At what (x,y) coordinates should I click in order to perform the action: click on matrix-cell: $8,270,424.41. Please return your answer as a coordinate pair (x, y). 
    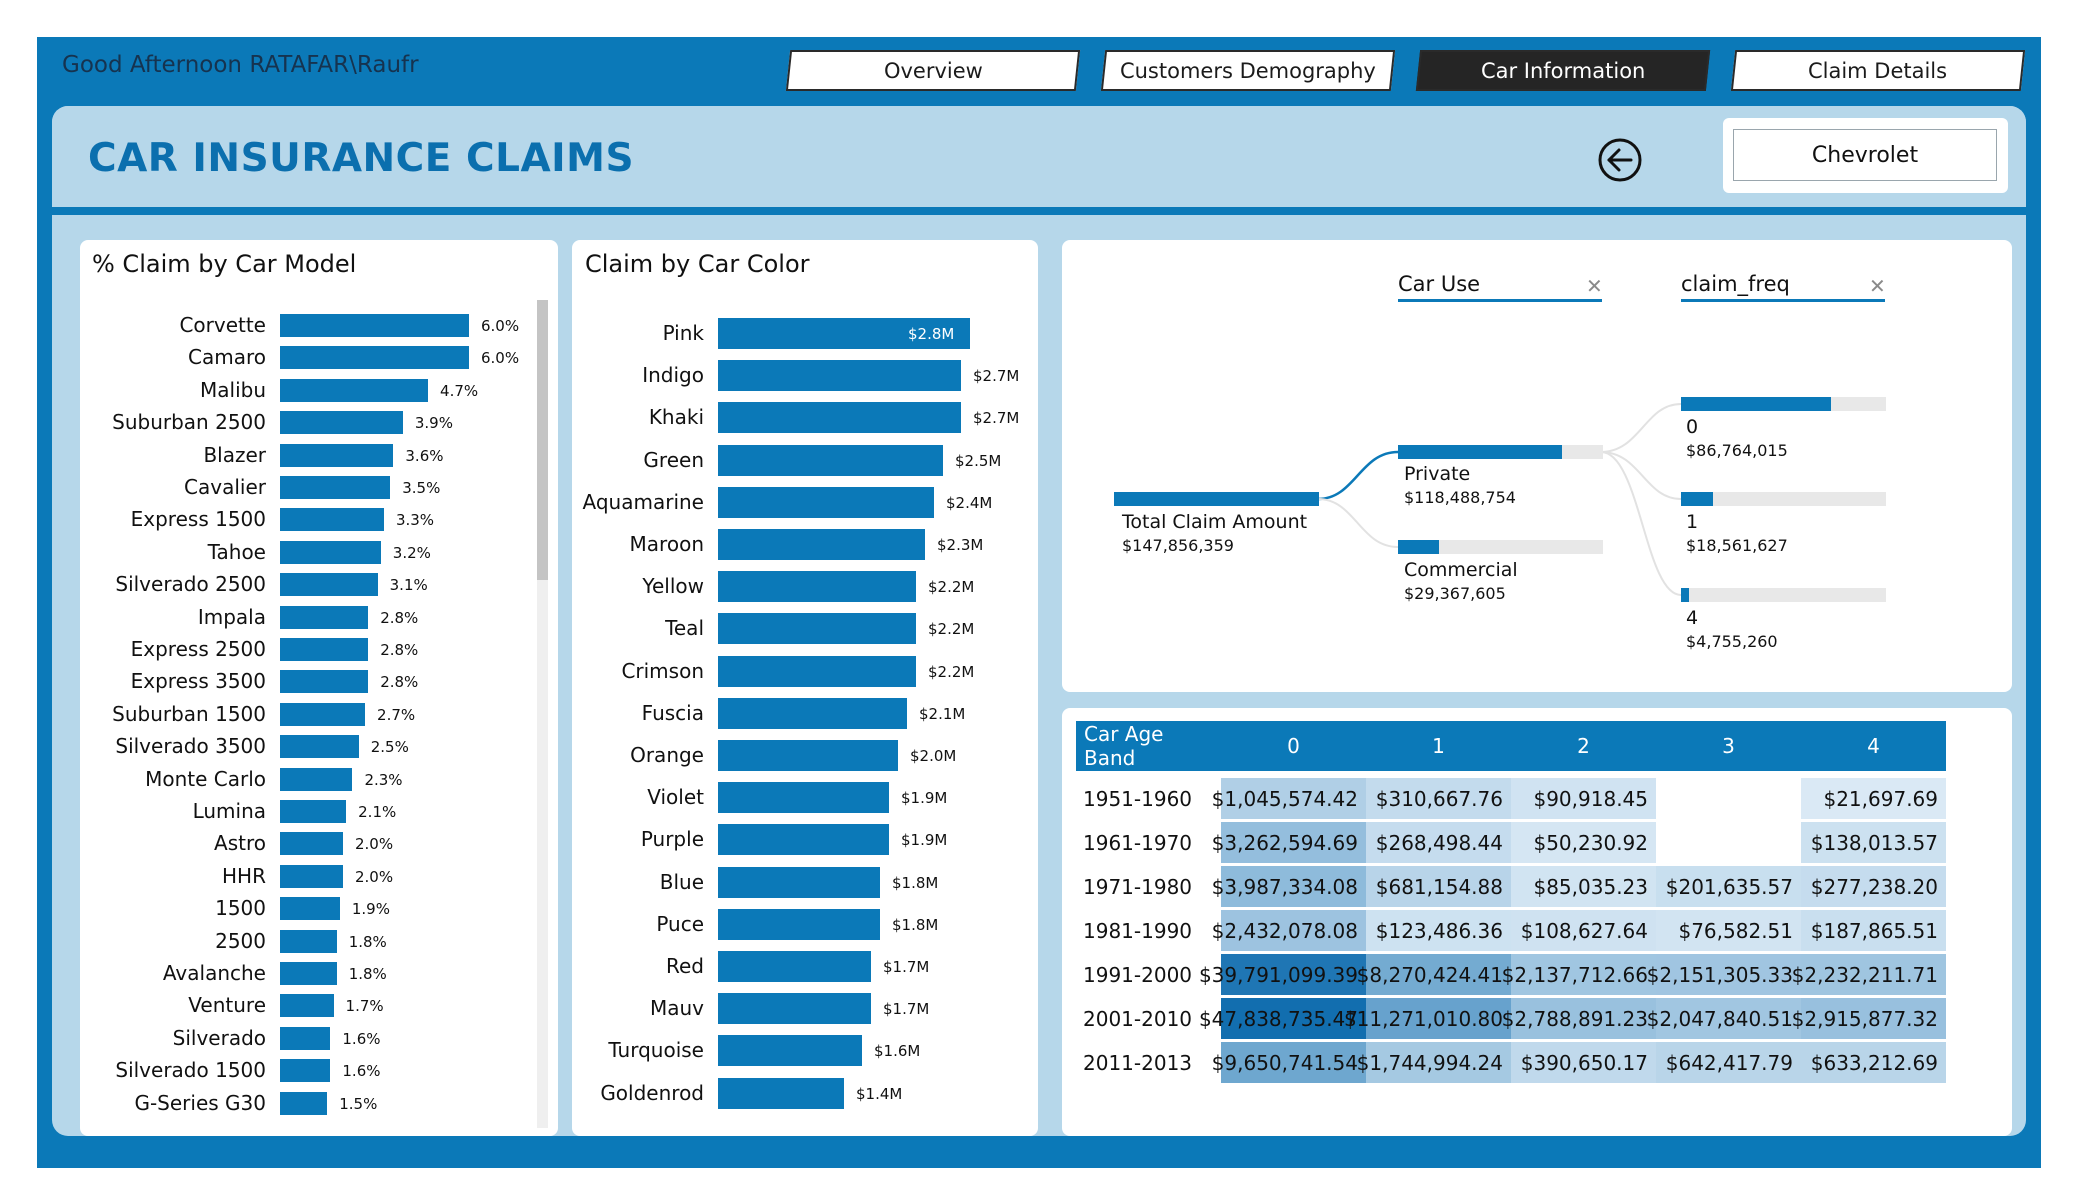
    Looking at the image, I should click on (1434, 974).